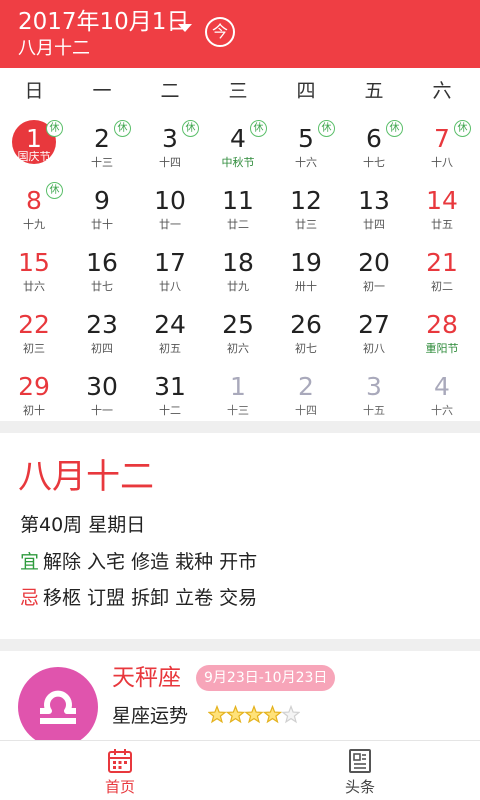  Describe the element at coordinates (442, 145) in the screenshot. I see `calendar-day: 7 十八休` at that location.